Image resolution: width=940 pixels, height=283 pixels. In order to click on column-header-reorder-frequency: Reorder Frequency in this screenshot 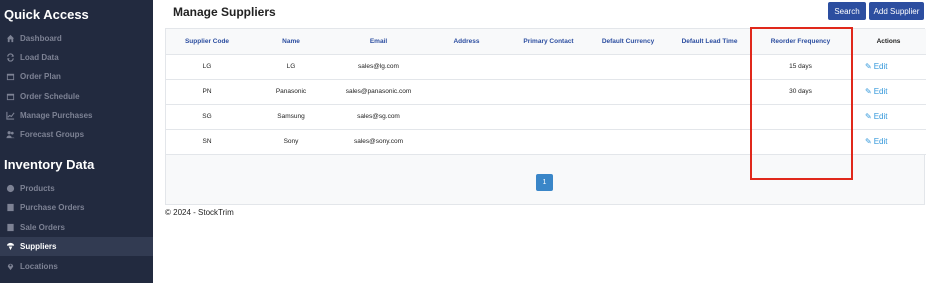, I will do `click(800, 42)`.